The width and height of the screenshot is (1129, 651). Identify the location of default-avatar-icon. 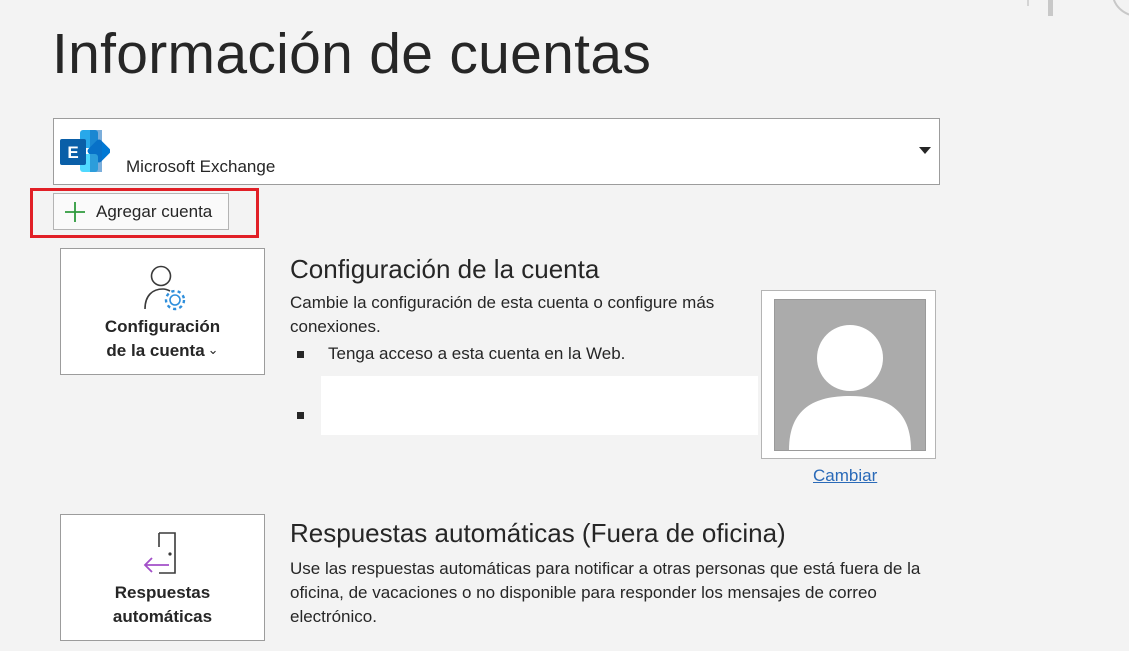
(850, 375).